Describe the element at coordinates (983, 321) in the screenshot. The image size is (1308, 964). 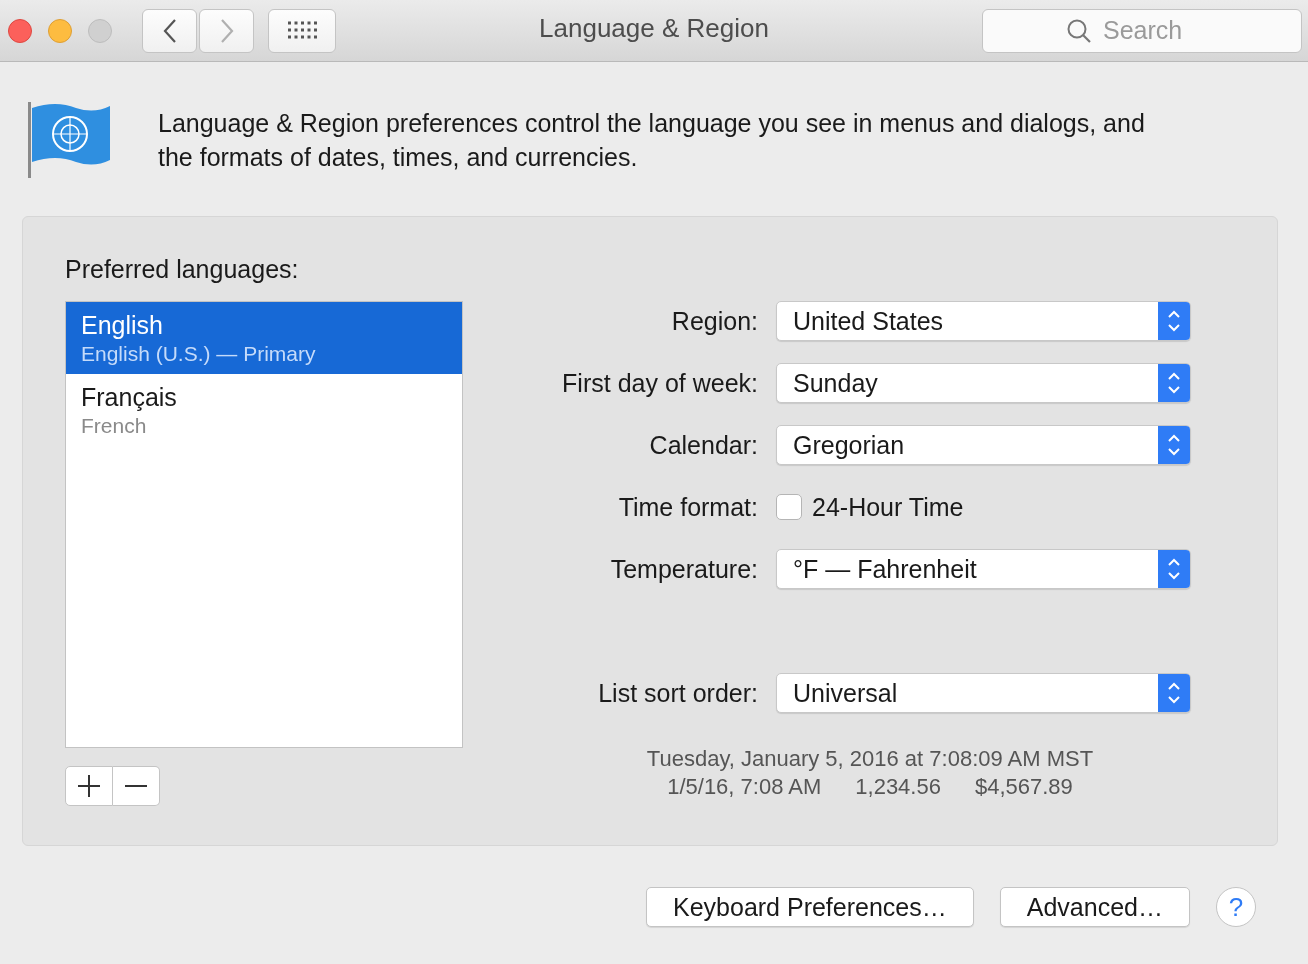
I see `dropdown: United States` at that location.